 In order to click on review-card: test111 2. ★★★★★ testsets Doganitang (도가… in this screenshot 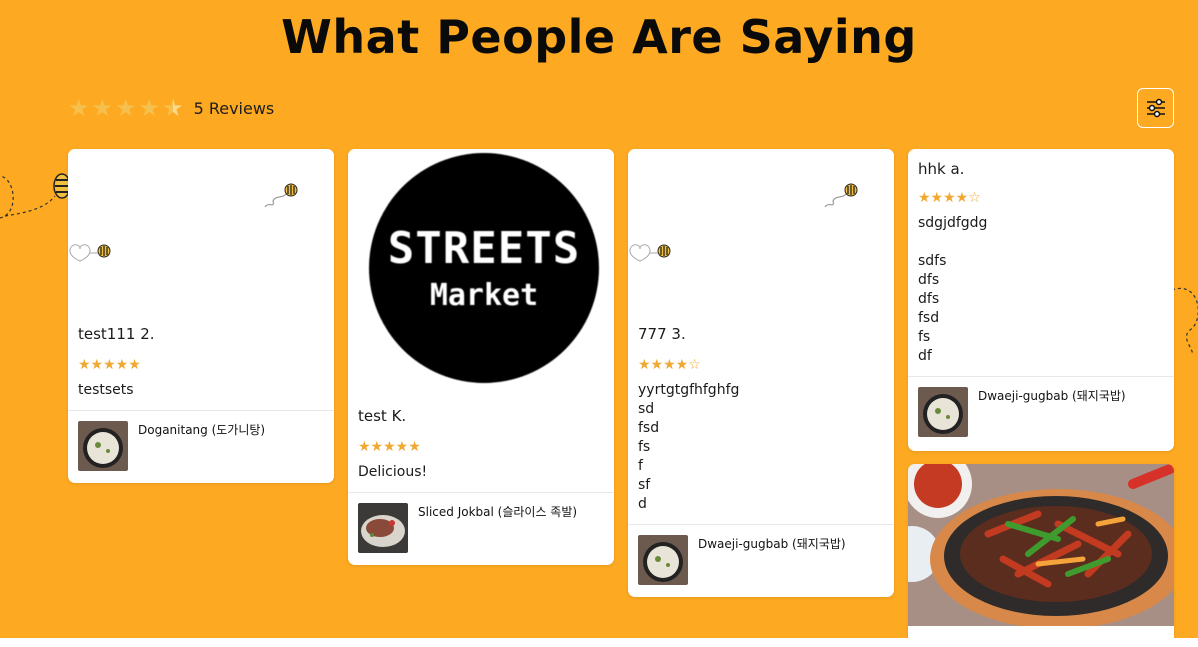, I will do `click(201, 316)`.